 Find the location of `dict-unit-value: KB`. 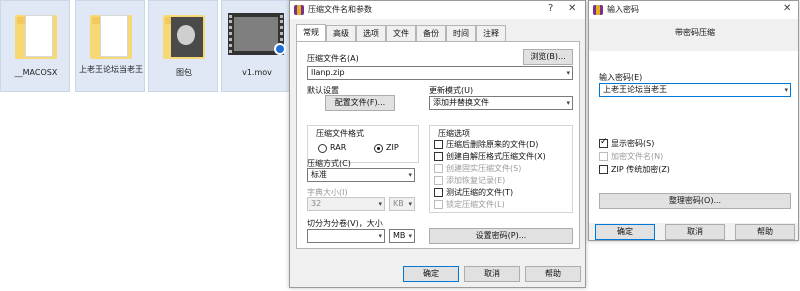

dict-unit-value: KB is located at coordinates (398, 203).